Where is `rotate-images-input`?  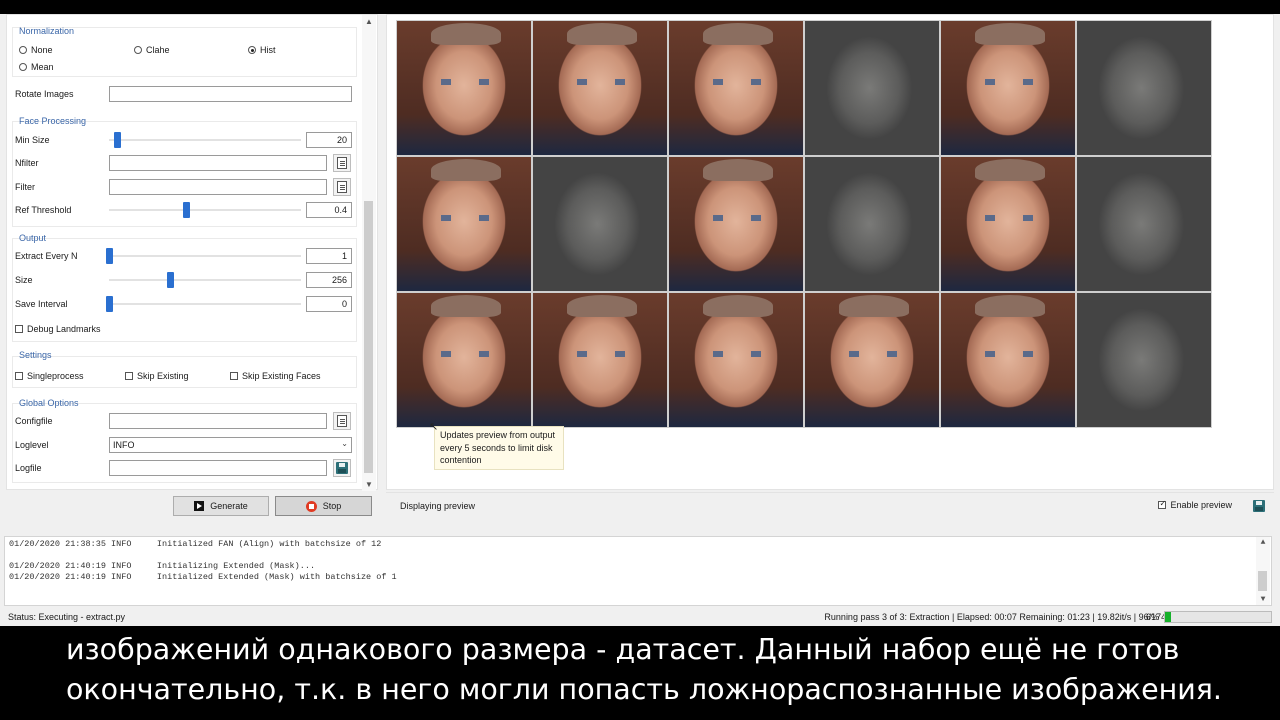 rotate-images-input is located at coordinates (230, 94).